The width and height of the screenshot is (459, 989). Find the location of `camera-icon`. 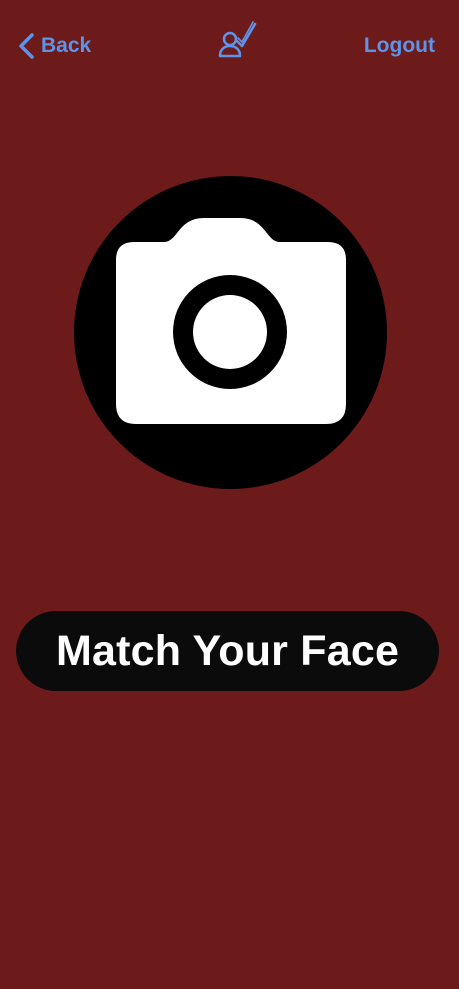

camera-icon is located at coordinates (231, 321).